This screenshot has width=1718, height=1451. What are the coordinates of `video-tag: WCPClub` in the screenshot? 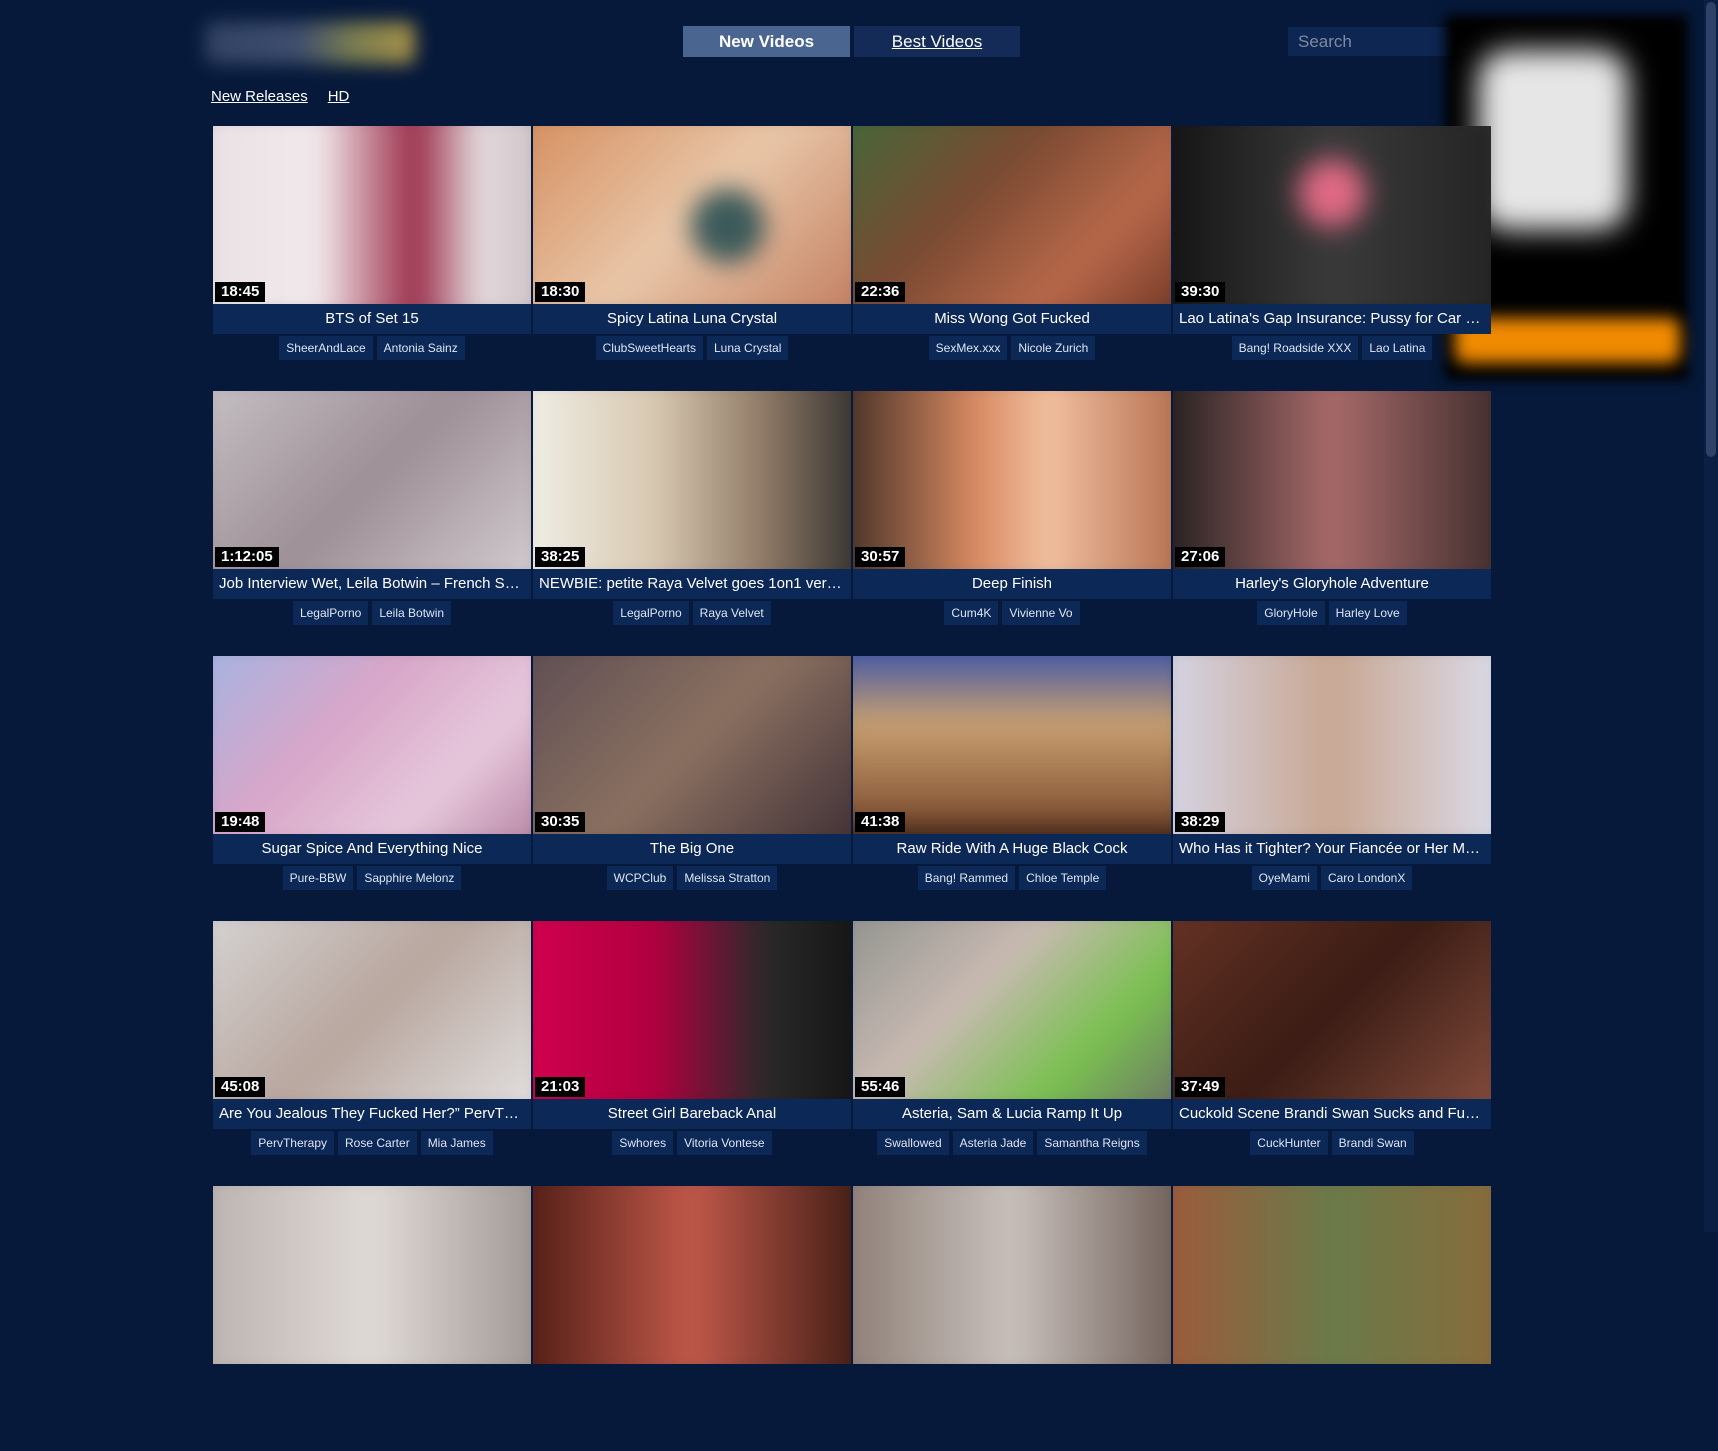 It's located at (640, 878).